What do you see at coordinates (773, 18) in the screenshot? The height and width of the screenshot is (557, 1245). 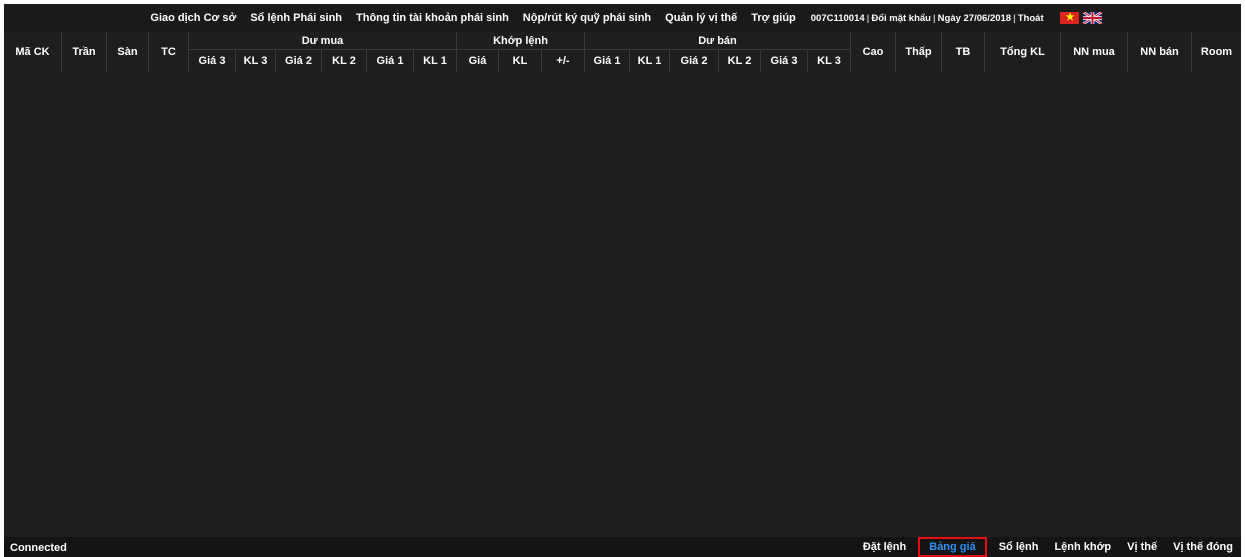 I see `nav-help: Trợ giúp` at bounding box center [773, 18].